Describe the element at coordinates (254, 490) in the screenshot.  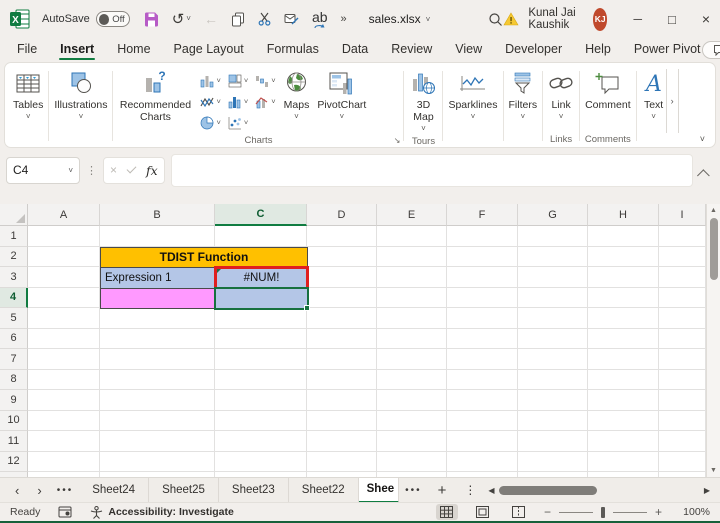
I see `sheet-tab-sheet23: Sheet23` at that location.